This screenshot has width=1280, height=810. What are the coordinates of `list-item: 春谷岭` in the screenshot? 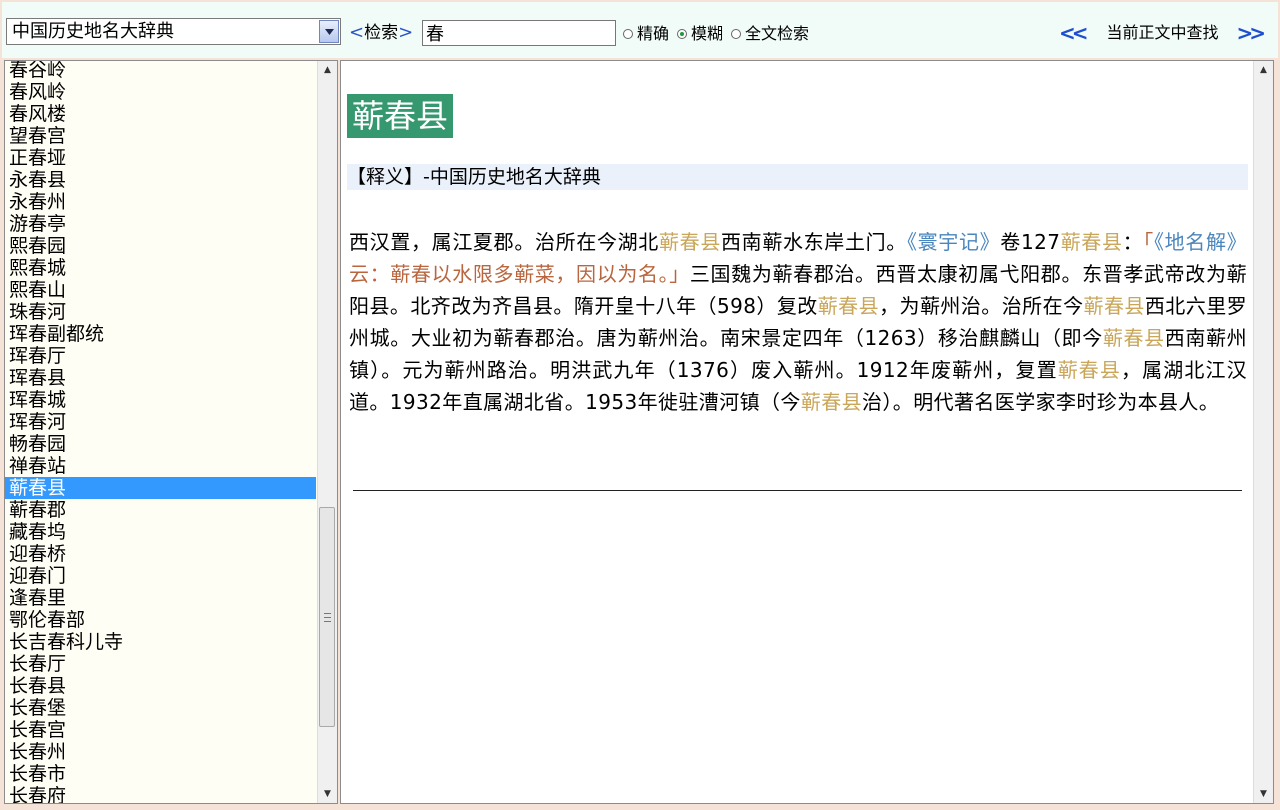 It's located at (160, 71).